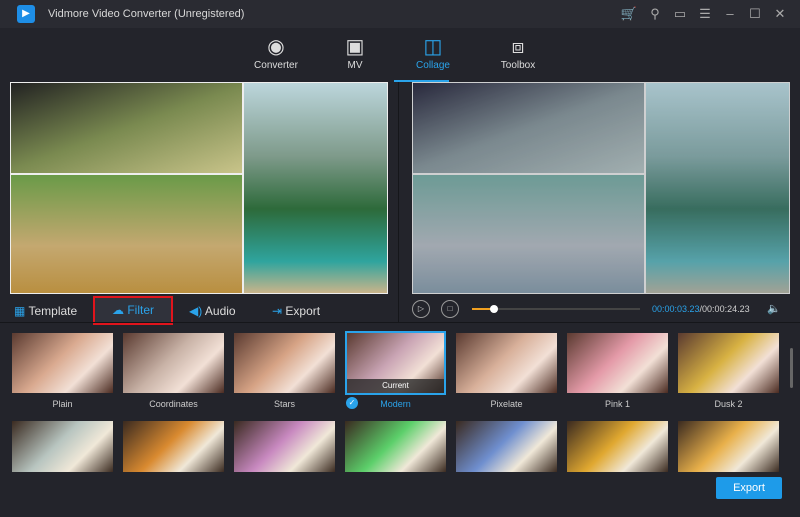  What do you see at coordinates (755, 14) in the screenshot?
I see `maximize-icon: ☐` at bounding box center [755, 14].